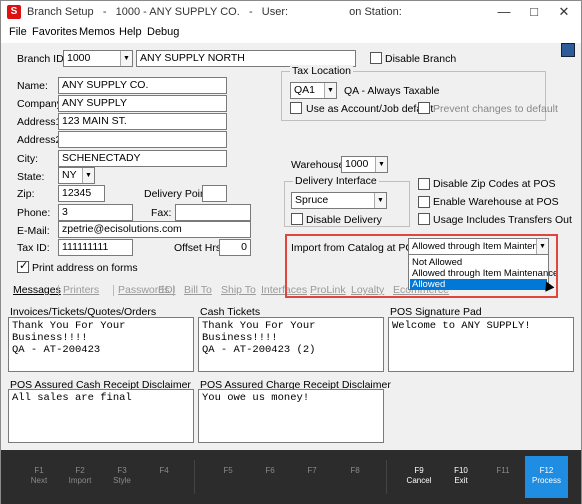 The image size is (582, 504). What do you see at coordinates (142, 158) in the screenshot?
I see `city-field: SCHENECTADY` at bounding box center [142, 158].